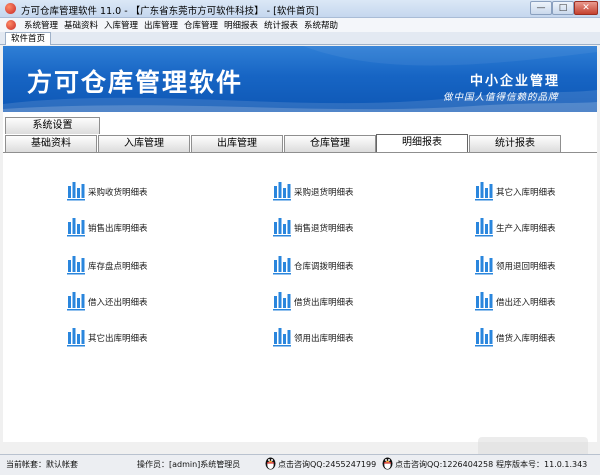 Image resolution: width=600 pixels, height=475 pixels. What do you see at coordinates (10, 8) in the screenshot?
I see `app-logo-icon` at bounding box center [10, 8].